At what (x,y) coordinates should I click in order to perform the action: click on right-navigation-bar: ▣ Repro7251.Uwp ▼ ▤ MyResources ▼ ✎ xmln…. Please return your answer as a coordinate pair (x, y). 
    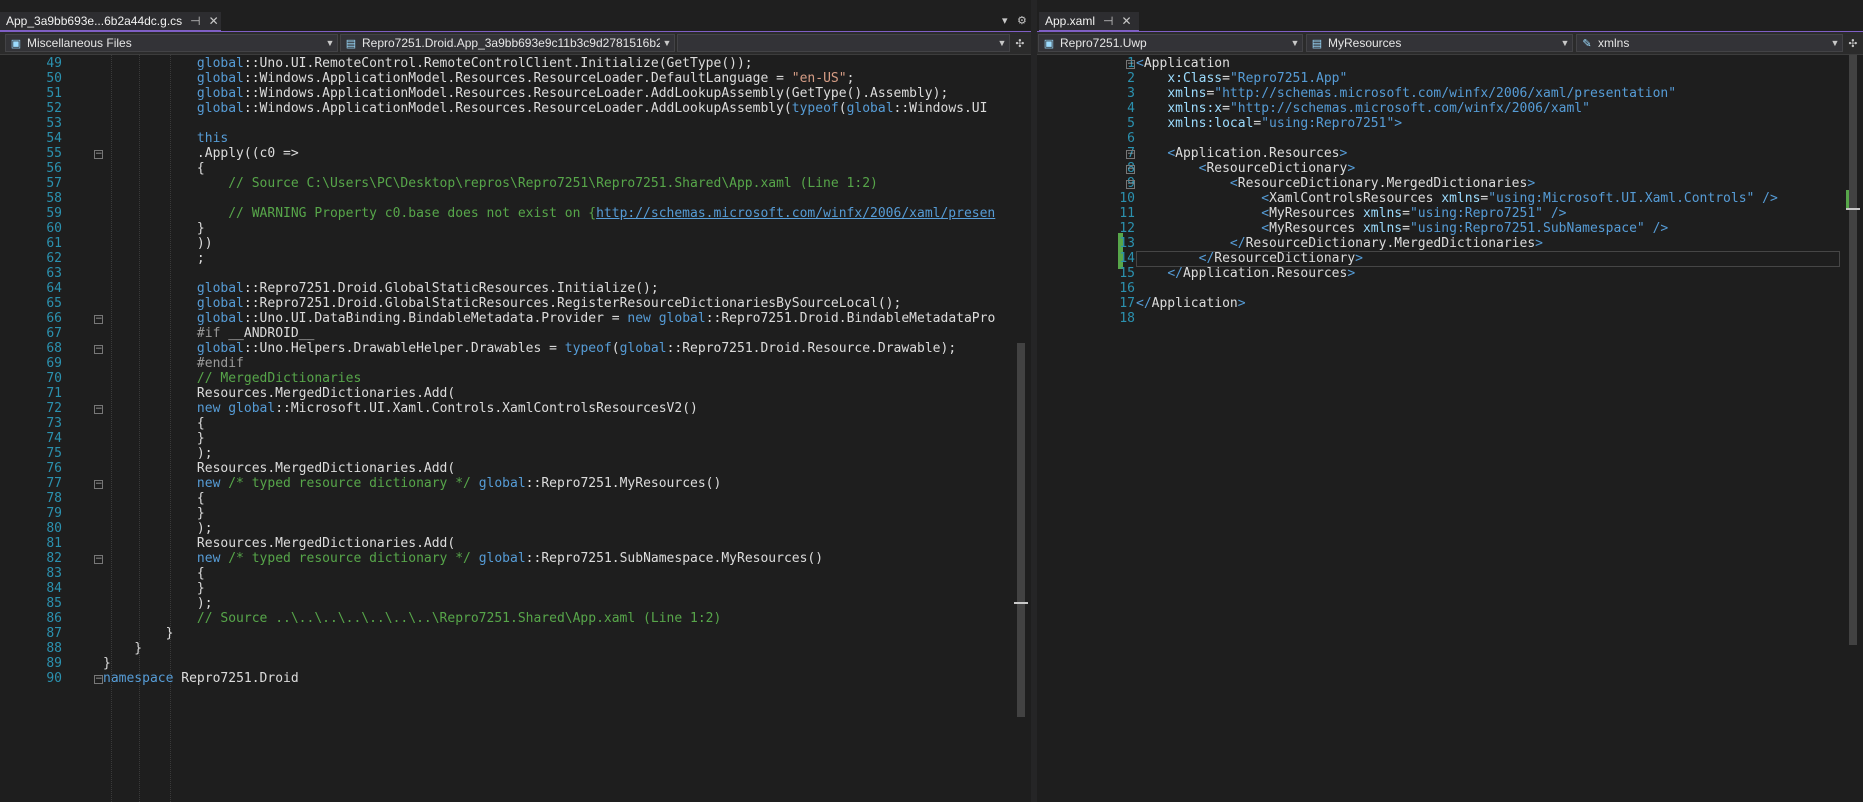
    Looking at the image, I should click on (1450, 43).